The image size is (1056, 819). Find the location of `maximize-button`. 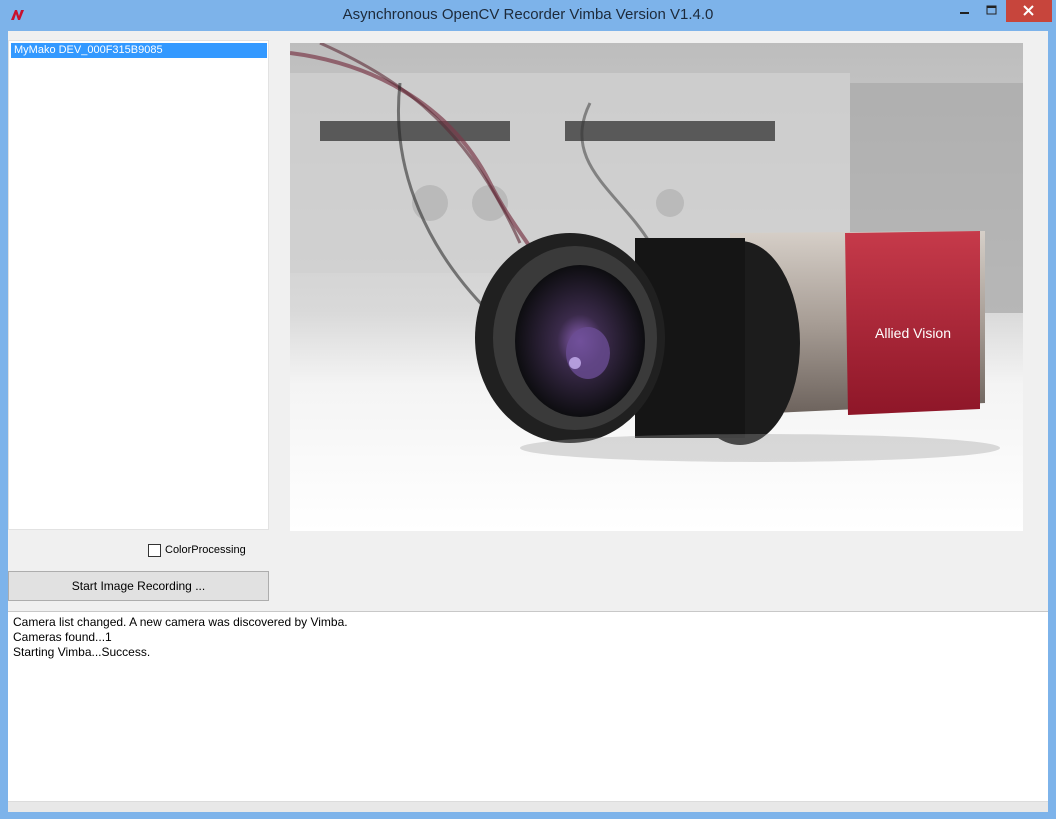

maximize-button is located at coordinates (992, 11).